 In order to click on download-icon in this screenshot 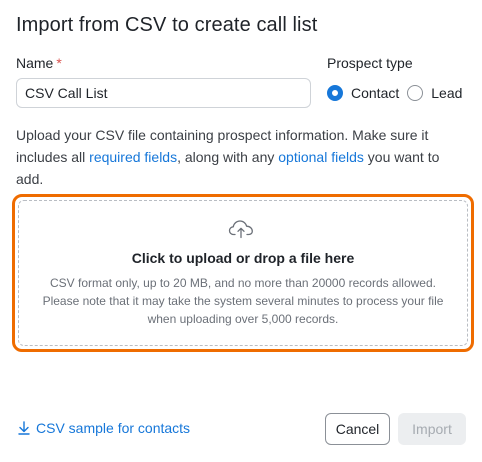, I will do `click(24, 428)`.